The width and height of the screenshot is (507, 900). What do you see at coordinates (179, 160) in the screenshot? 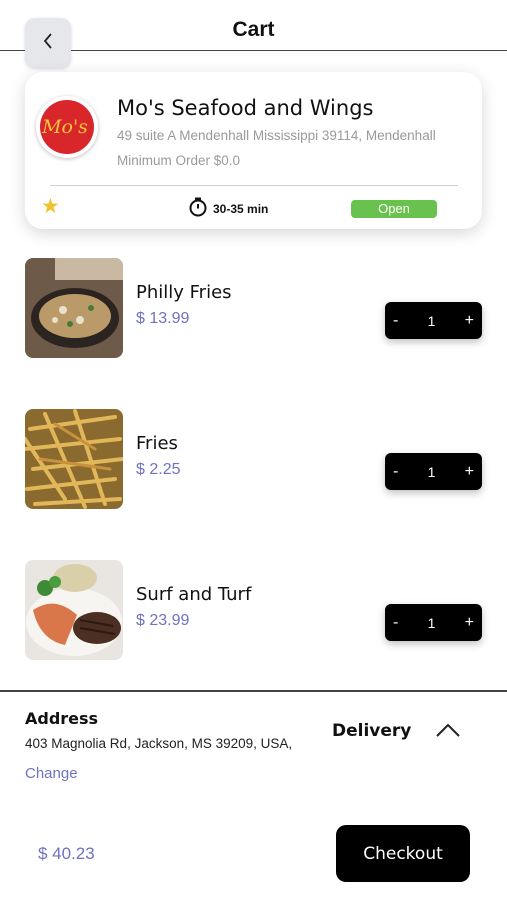
I see `minimum-order: Minimum Order $0.0` at bounding box center [179, 160].